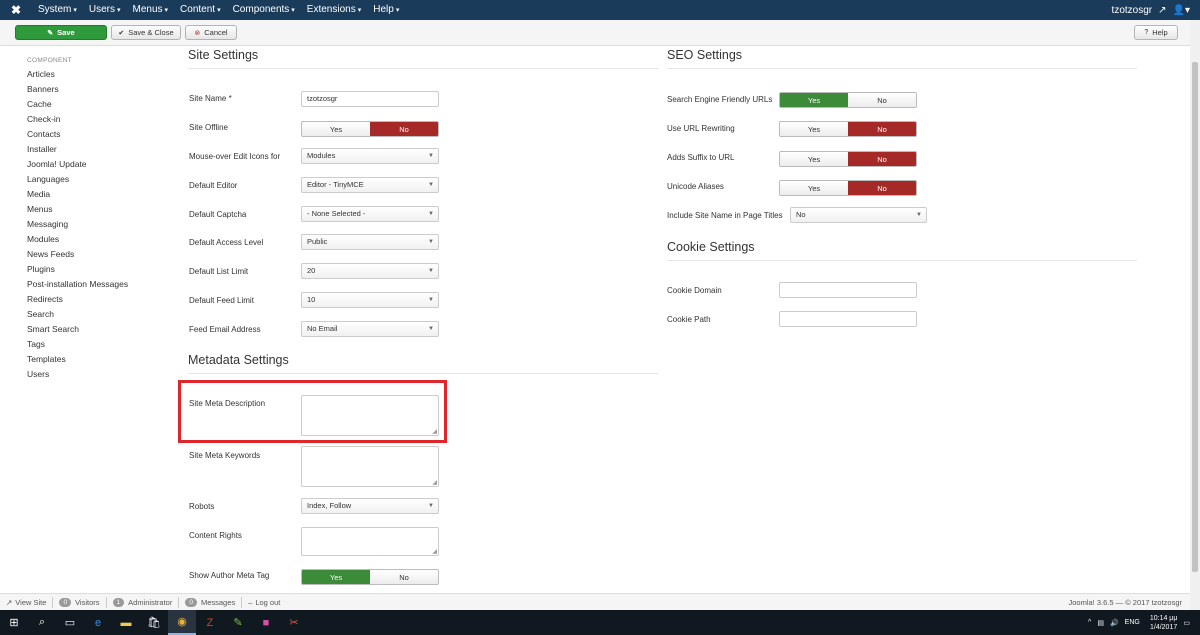 Image resolution: width=1200 pixels, height=635 pixels. I want to click on list-limit-select: 20 ▼, so click(370, 271).